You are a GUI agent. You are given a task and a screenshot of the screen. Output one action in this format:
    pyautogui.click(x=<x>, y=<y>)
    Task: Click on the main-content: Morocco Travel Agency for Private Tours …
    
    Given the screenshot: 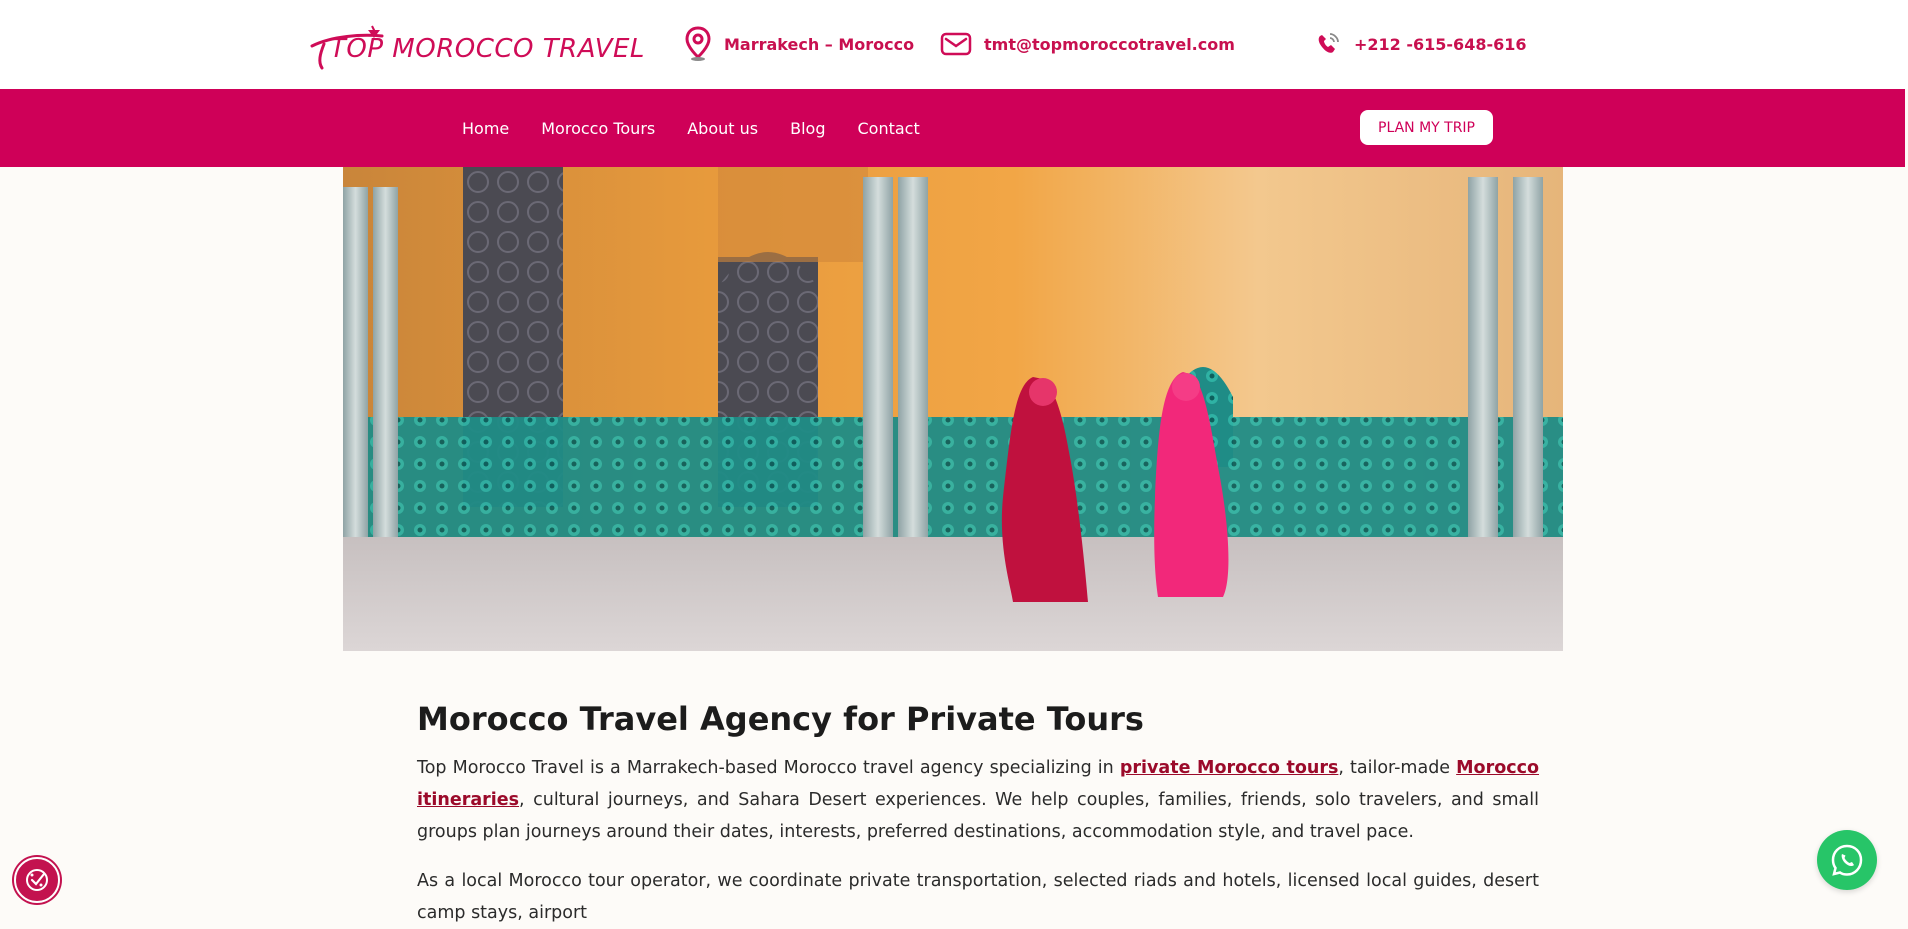 What is the action you would take?
    pyautogui.click(x=978, y=814)
    